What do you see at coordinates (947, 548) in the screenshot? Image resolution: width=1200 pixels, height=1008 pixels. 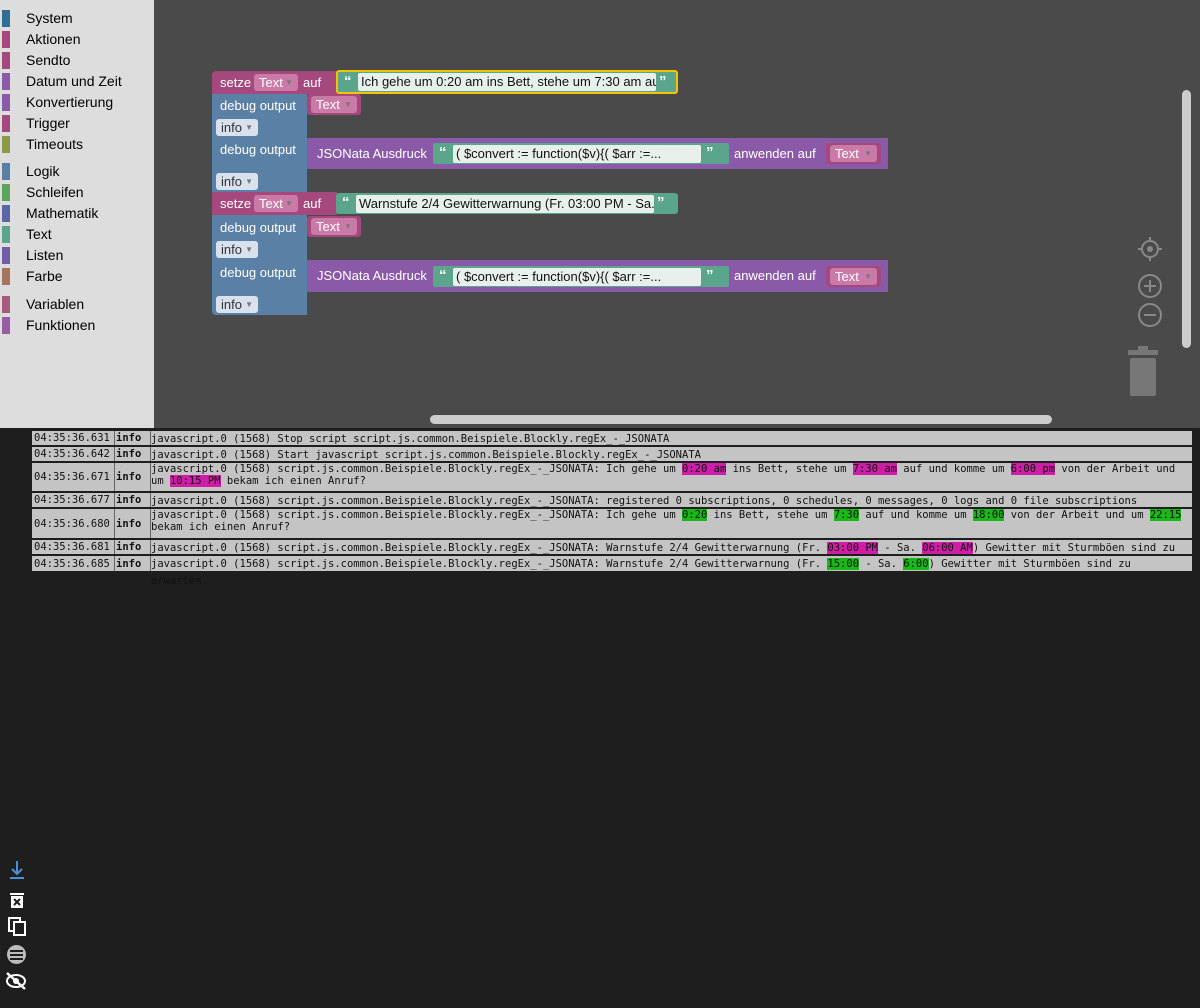 I see `log-highlight: 06:00 AM` at bounding box center [947, 548].